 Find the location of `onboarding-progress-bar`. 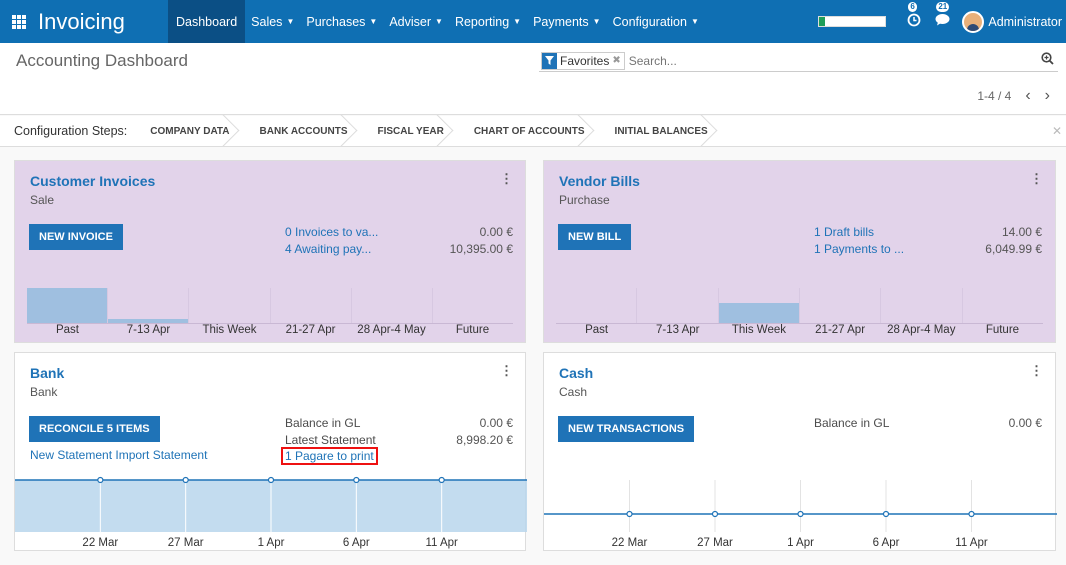

onboarding-progress-bar is located at coordinates (852, 21).